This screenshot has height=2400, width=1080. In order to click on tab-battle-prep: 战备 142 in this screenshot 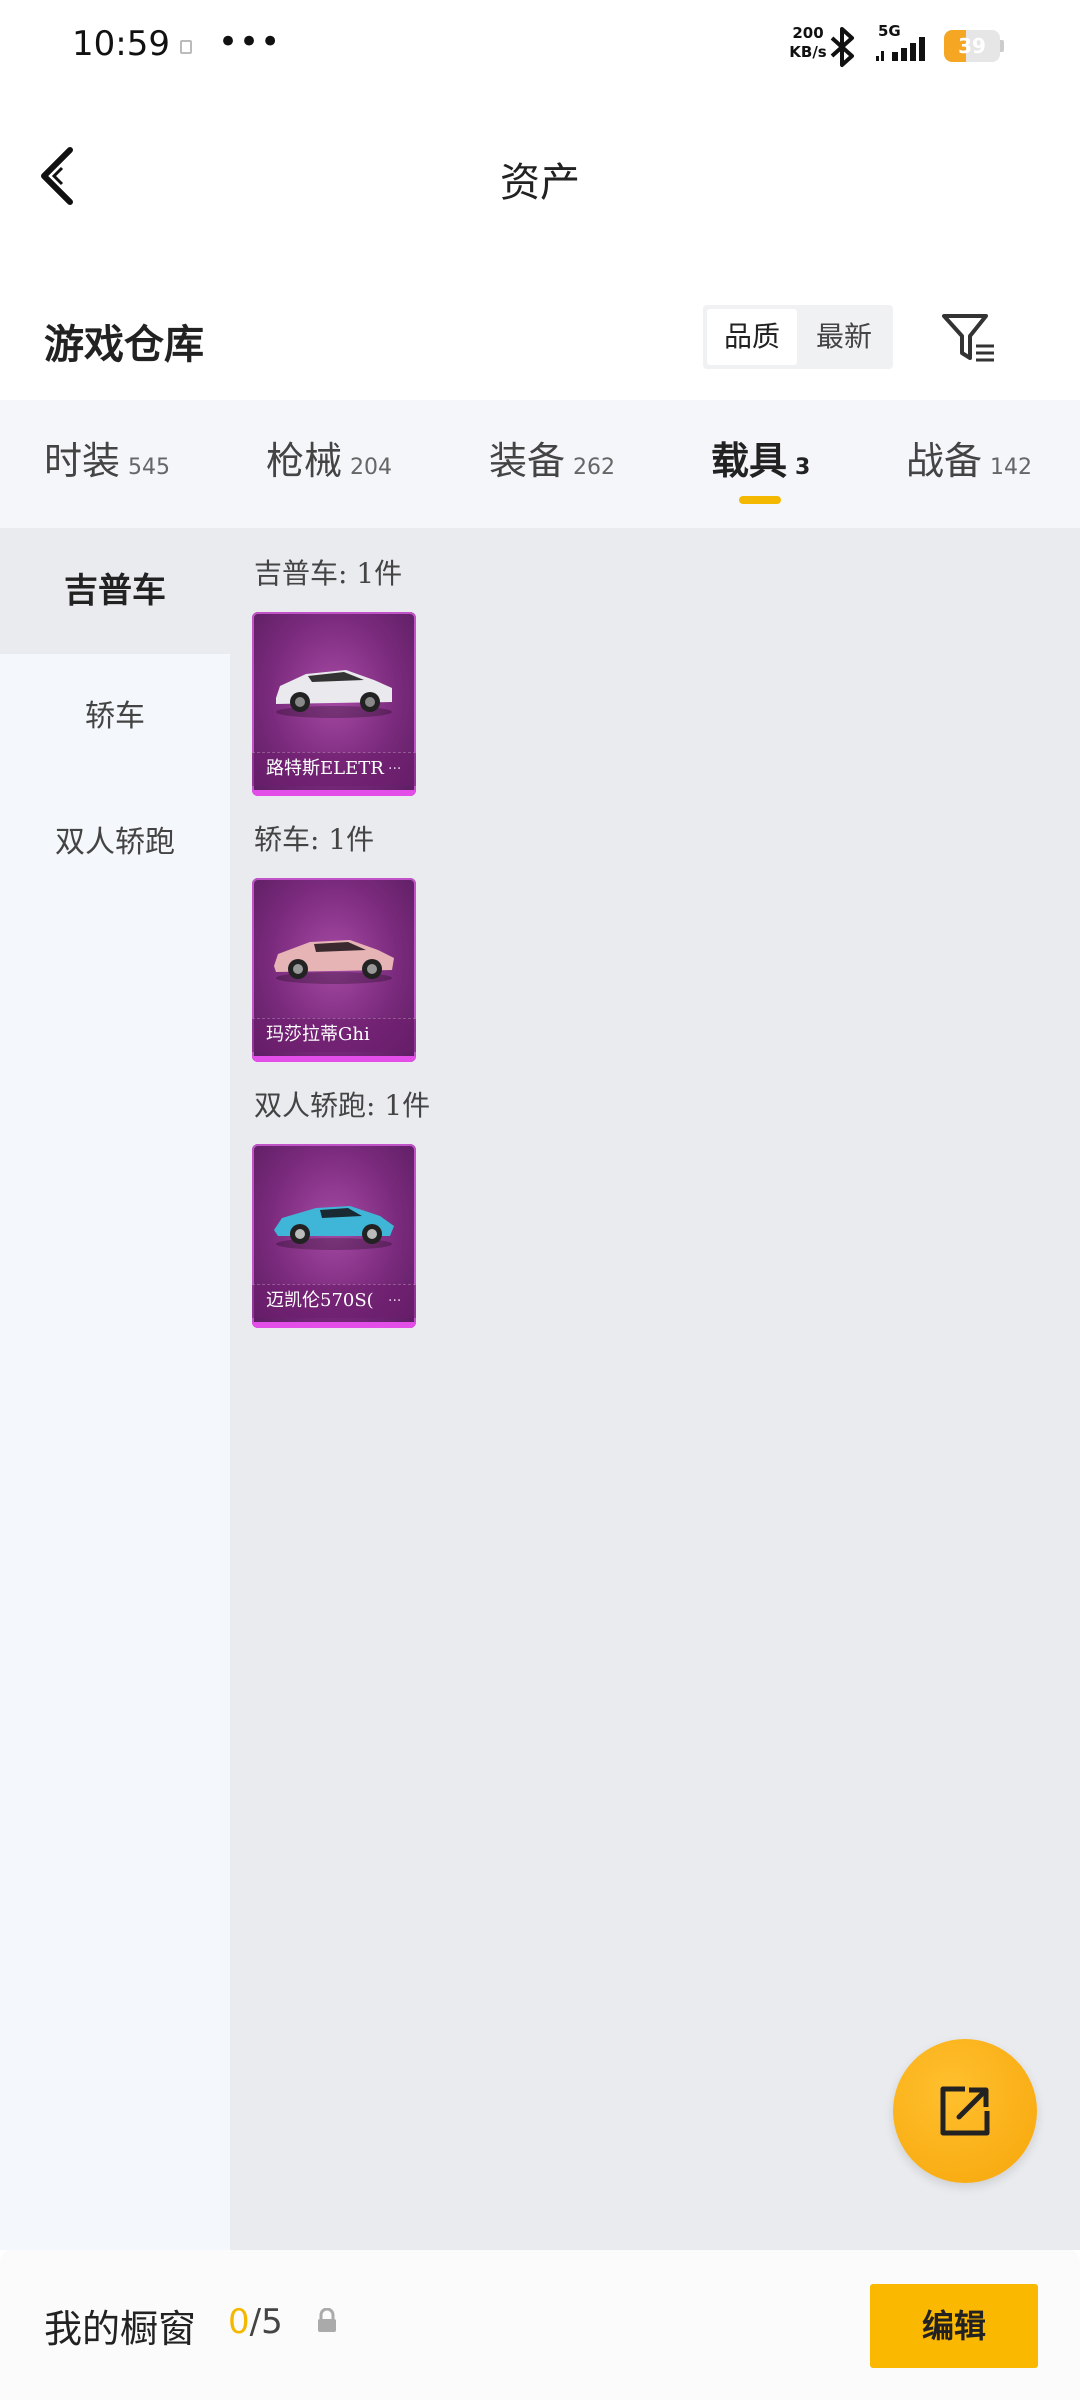, I will do `click(969, 465)`.